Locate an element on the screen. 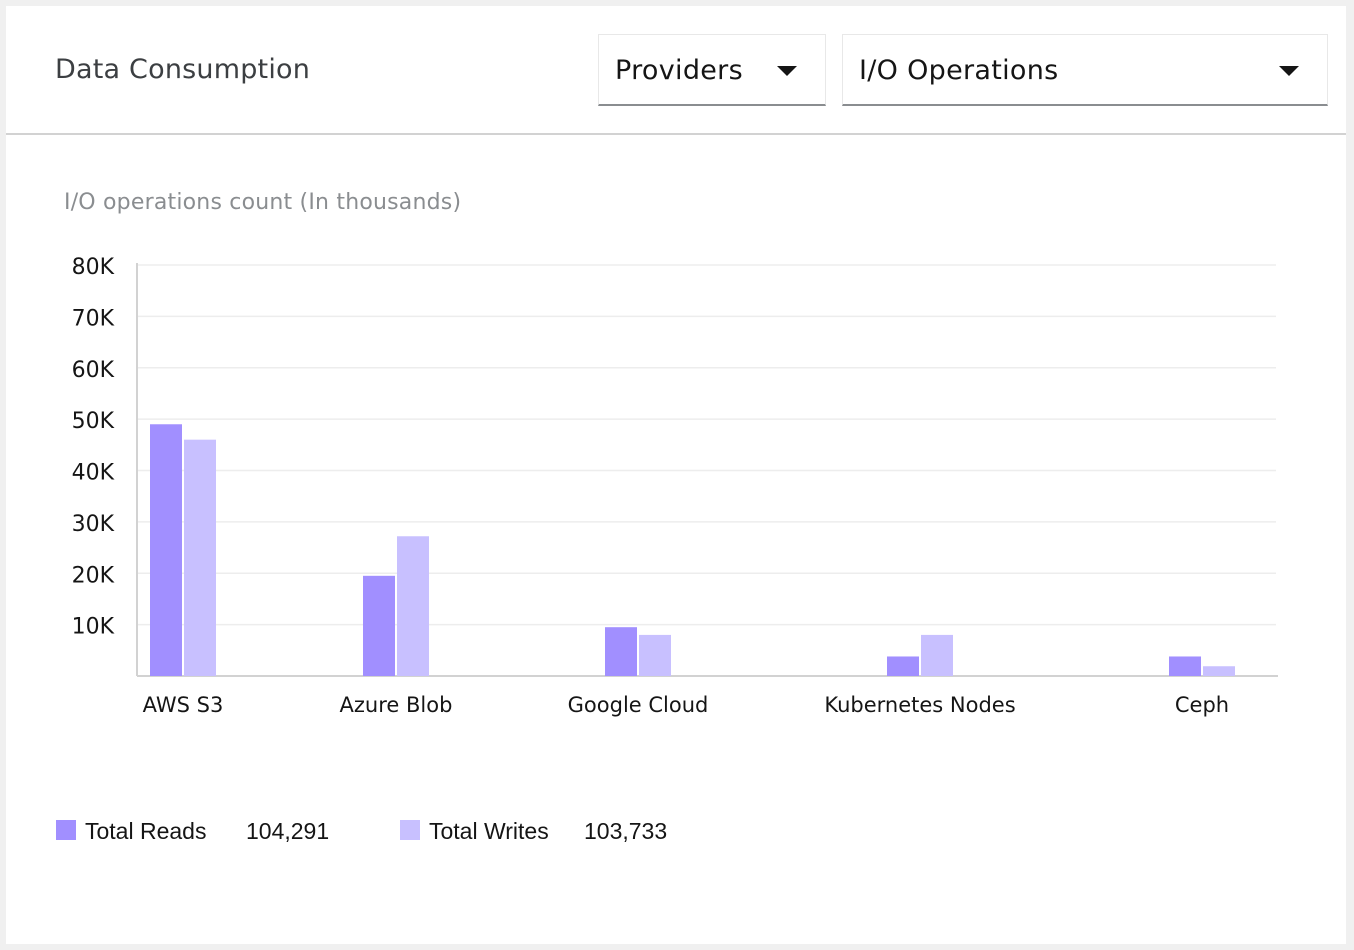 Image resolution: width=1354 pixels, height=950 pixels. y-tick-label: 30K is located at coordinates (93, 524).